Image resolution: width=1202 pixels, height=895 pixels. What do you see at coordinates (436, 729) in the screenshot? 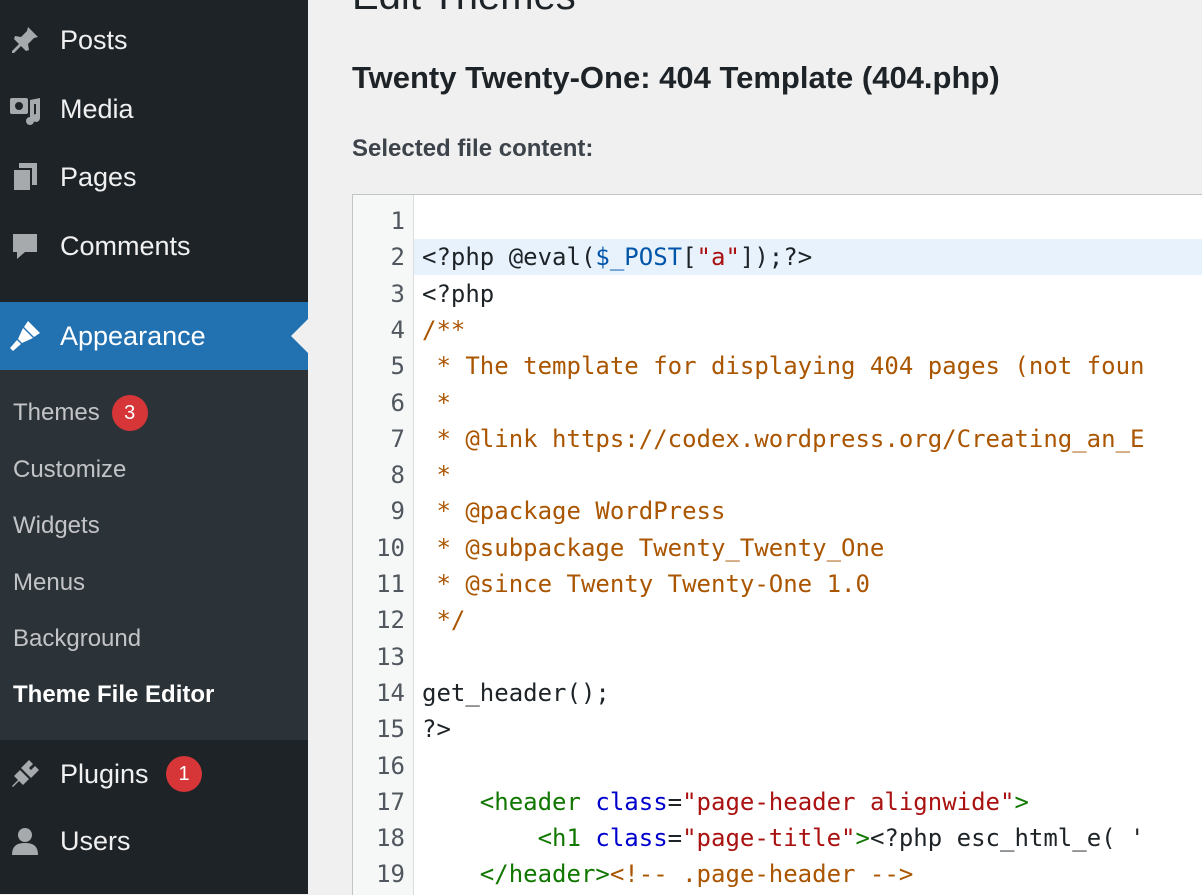
I see `code-text: ?>` at bounding box center [436, 729].